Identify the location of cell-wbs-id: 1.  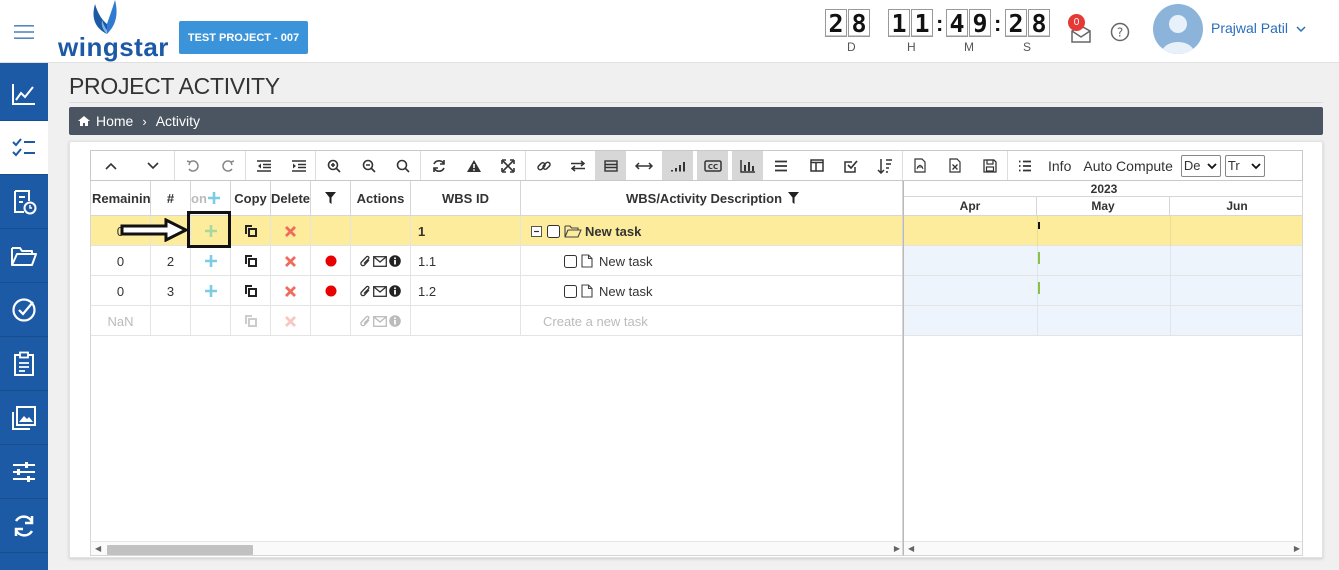
(466, 231).